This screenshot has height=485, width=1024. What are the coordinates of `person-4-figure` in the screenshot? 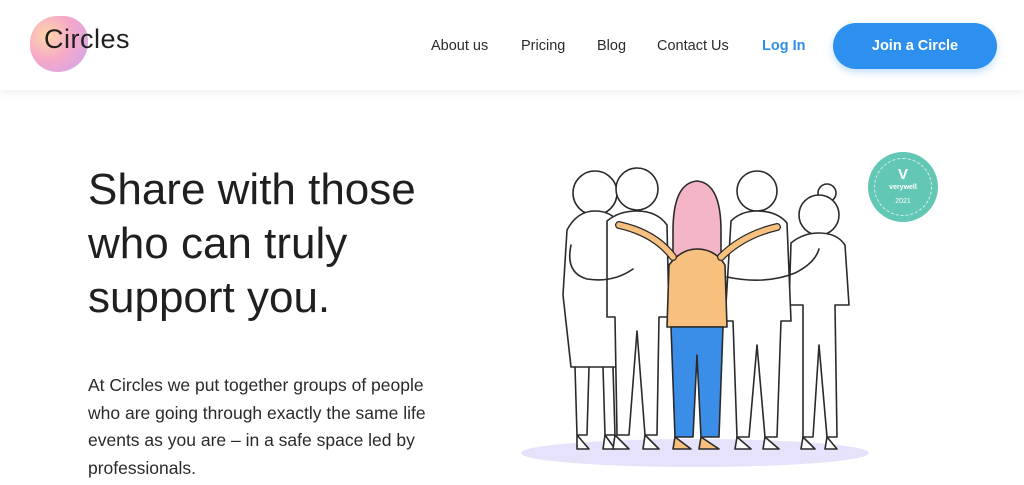 It's located at (758, 310).